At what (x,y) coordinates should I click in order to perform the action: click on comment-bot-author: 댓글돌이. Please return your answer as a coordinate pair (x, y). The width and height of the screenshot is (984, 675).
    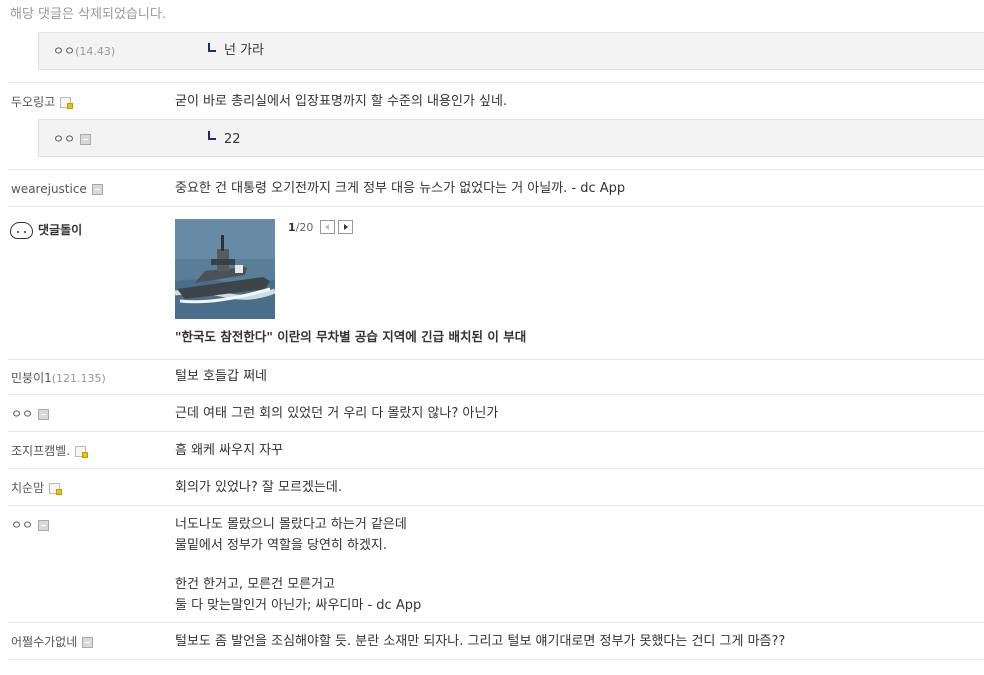
    Looking at the image, I should click on (46, 230).